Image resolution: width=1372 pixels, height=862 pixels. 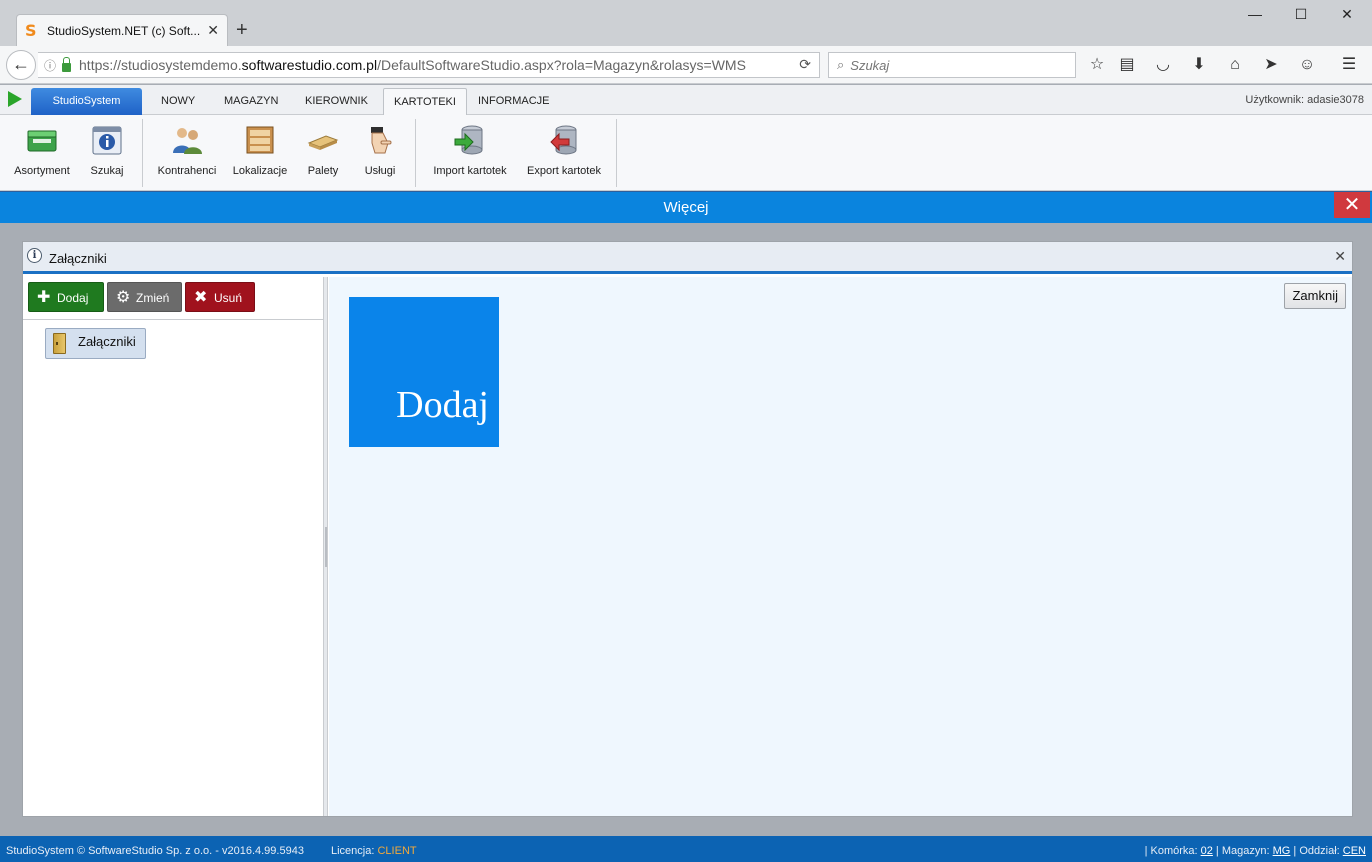 What do you see at coordinates (425, 102) in the screenshot?
I see `menu-tab-kartoteki: KARTOTEKI` at bounding box center [425, 102].